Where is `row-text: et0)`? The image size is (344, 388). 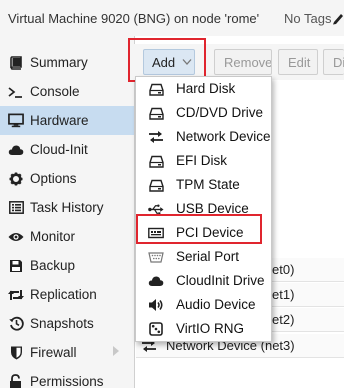 row-text: et0) is located at coordinates (283, 269).